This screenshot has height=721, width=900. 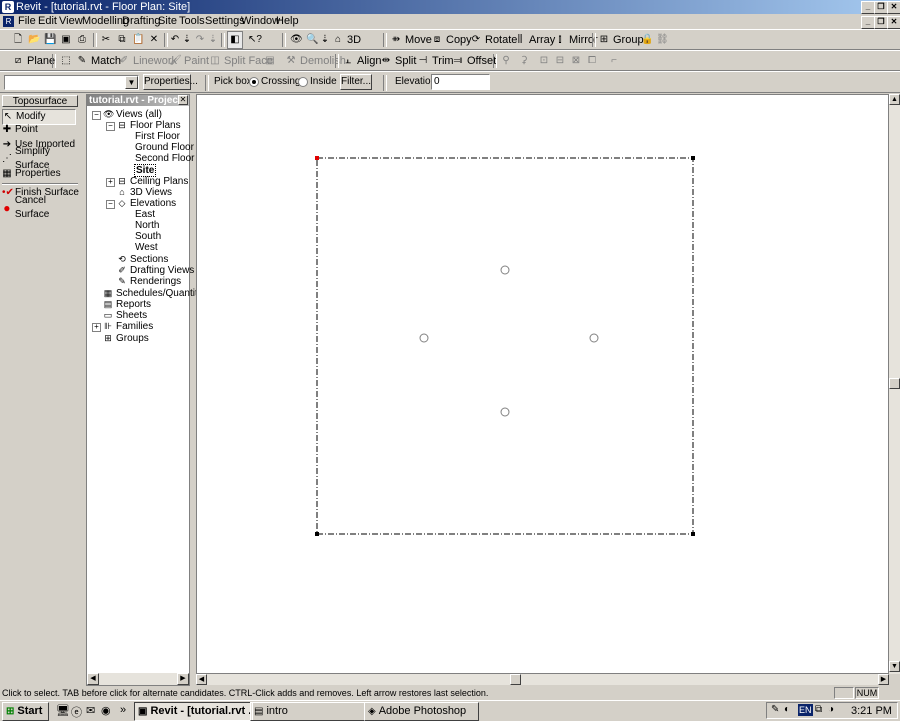 What do you see at coordinates (881, 7) in the screenshot?
I see `maximize-button: ❐` at bounding box center [881, 7].